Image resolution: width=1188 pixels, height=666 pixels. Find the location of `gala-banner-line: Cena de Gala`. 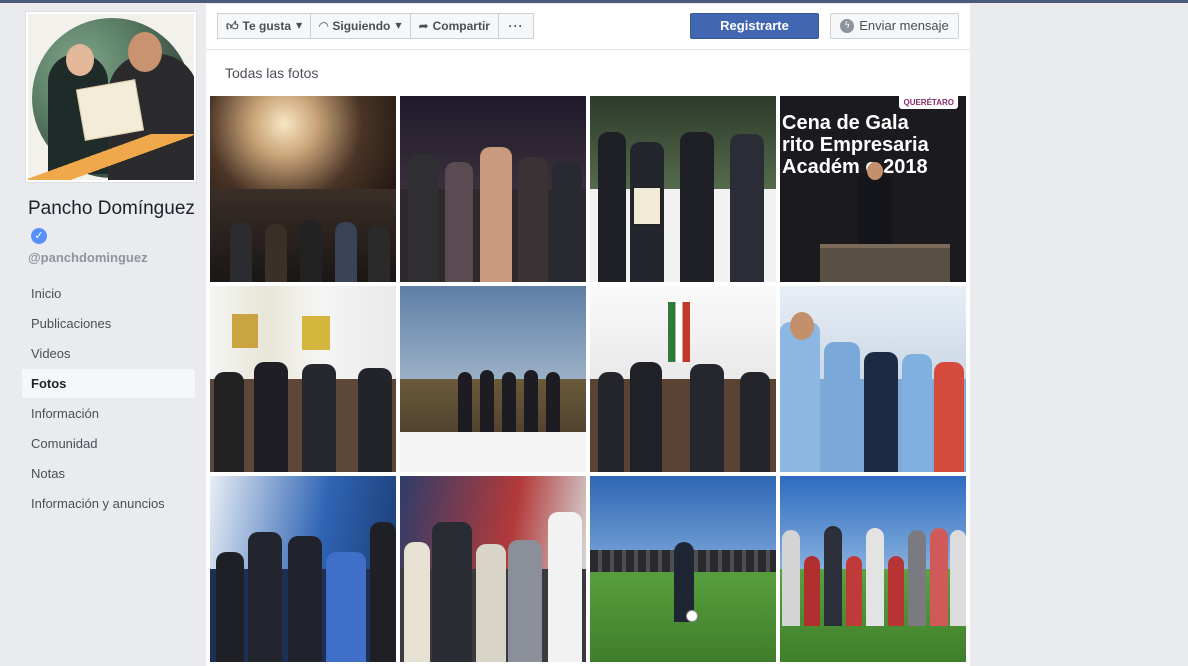

gala-banner-line: Cena de Gala is located at coordinates (845, 123).